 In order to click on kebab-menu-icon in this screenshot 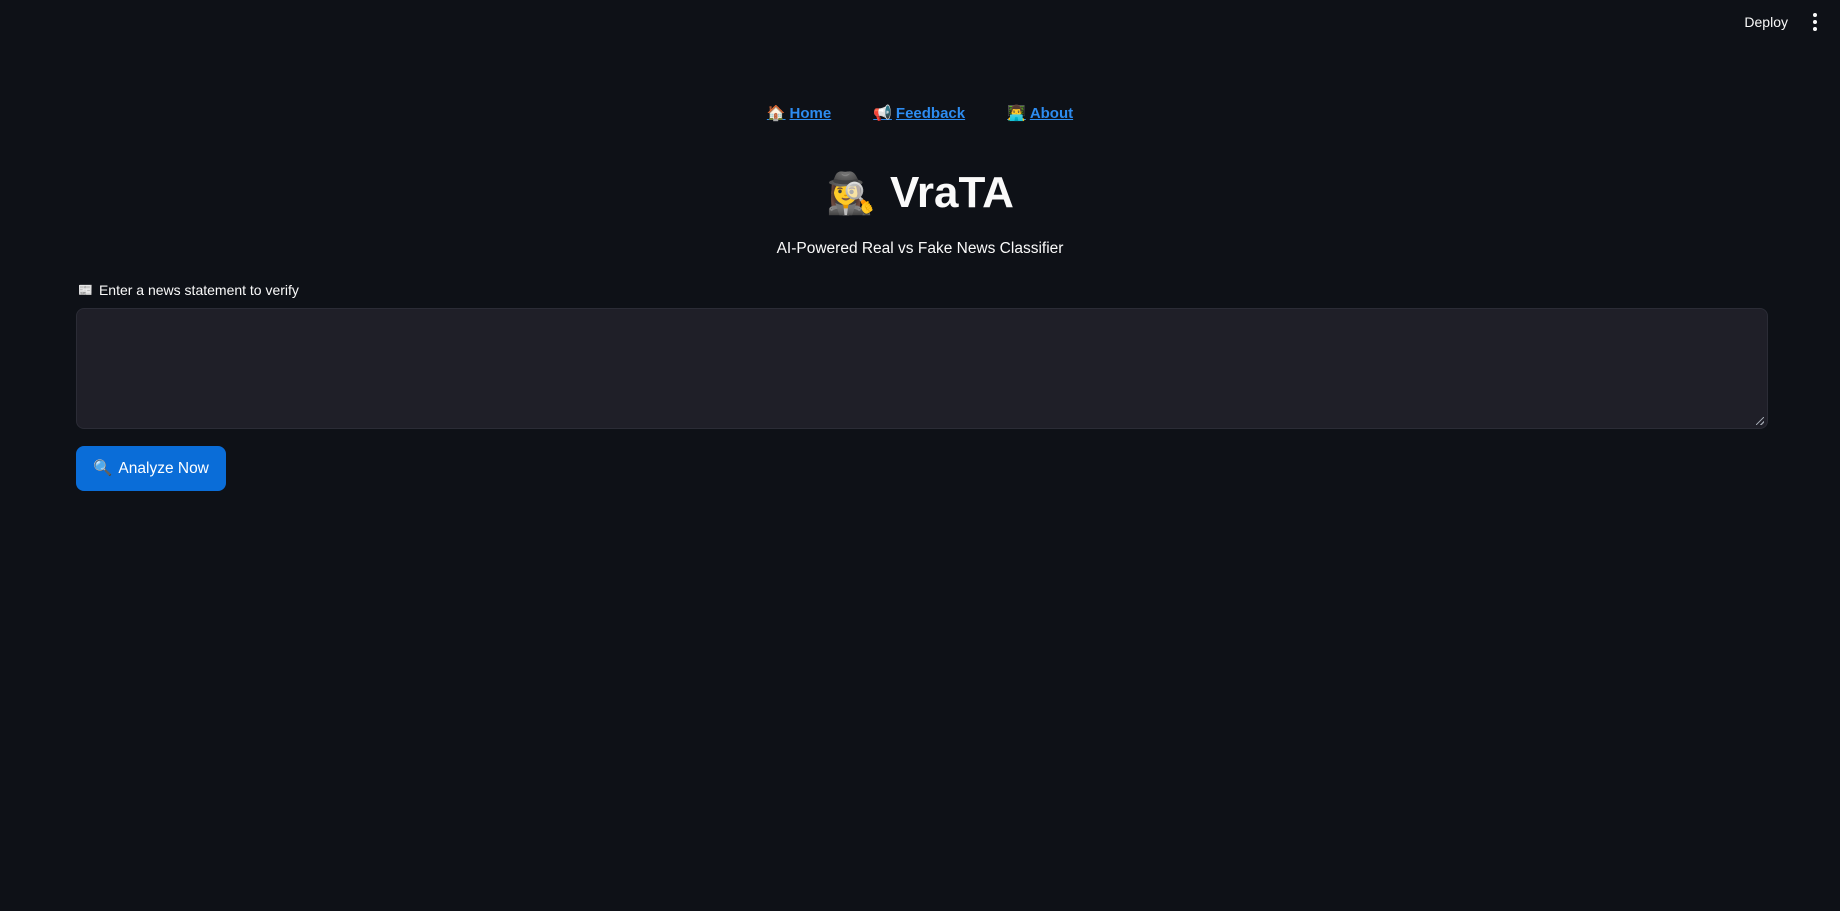, I will do `click(1815, 22)`.